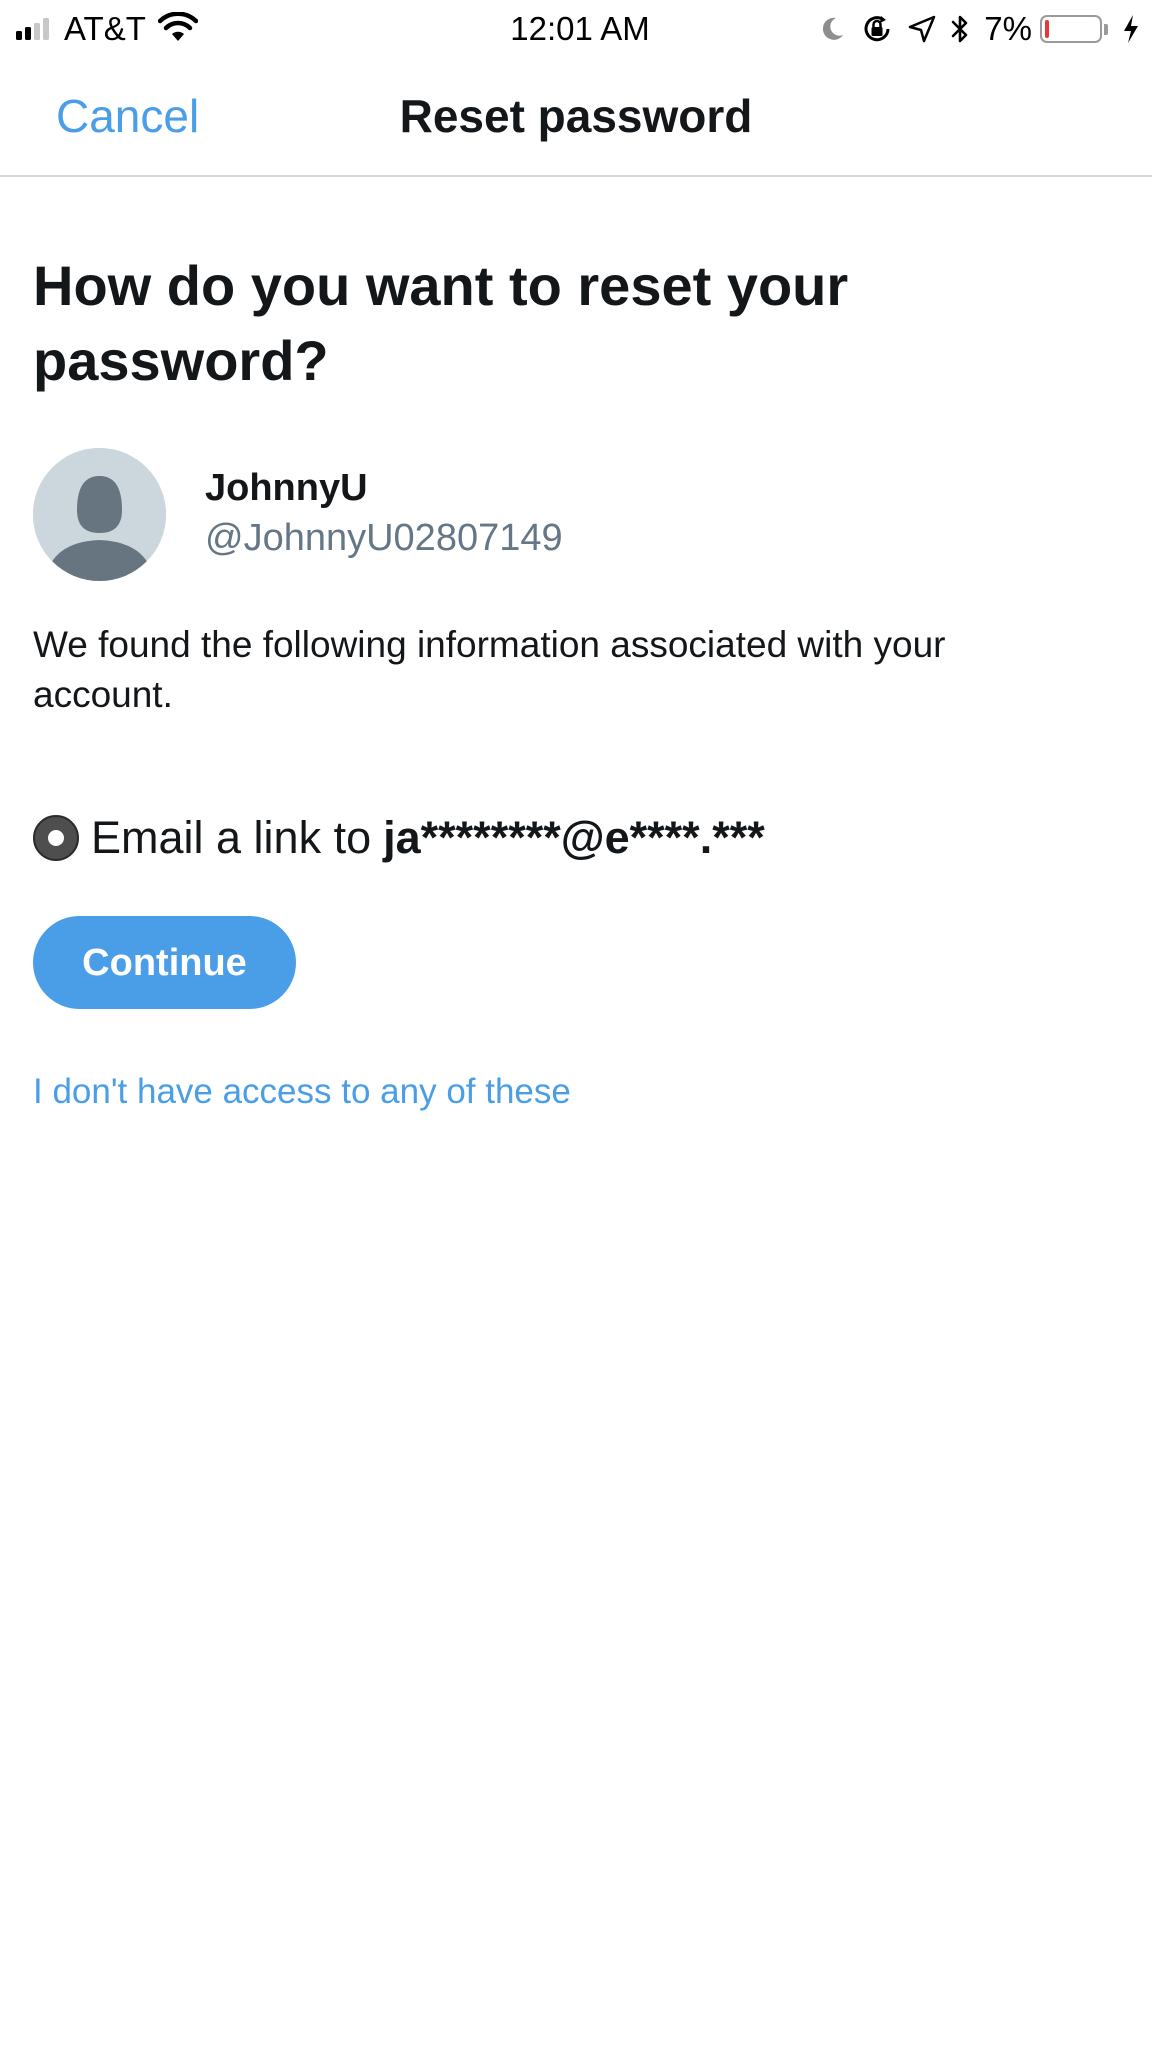  I want to click on orientation-lock-icon, so click(877, 29).